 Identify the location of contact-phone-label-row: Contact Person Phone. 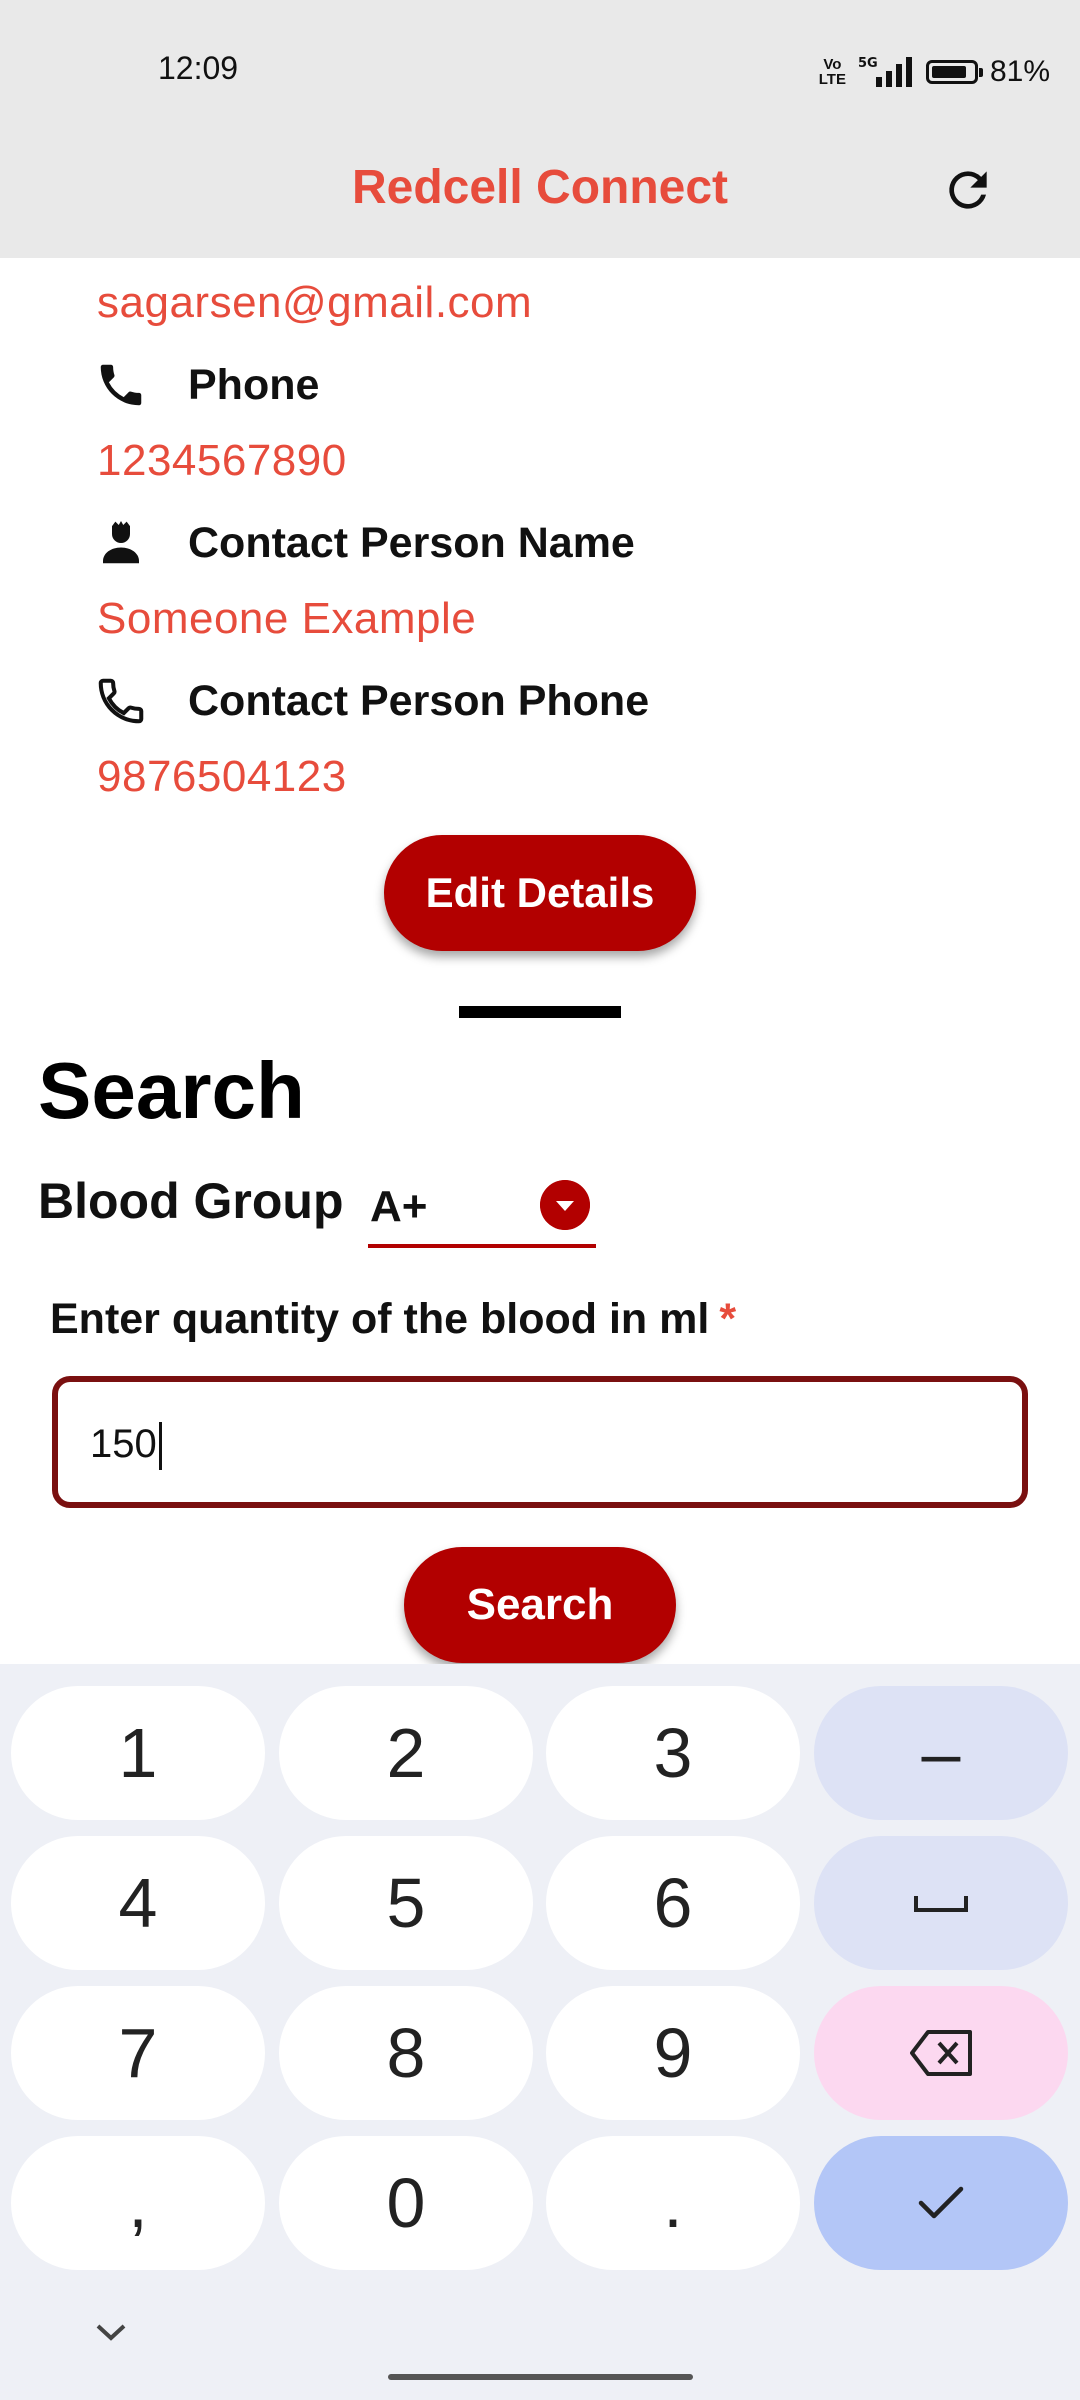
(371, 701).